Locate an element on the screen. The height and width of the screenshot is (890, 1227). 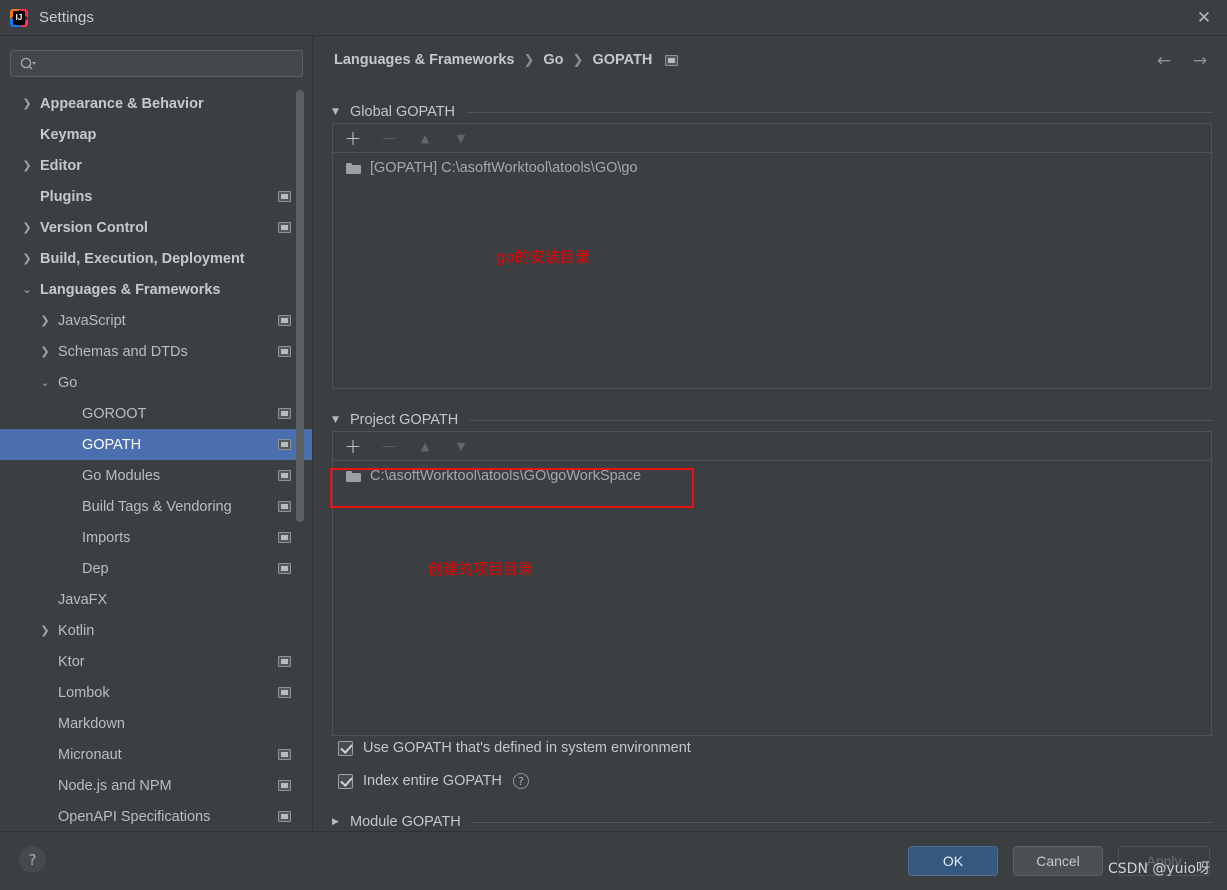
breadcrumb-item: Languages & Frameworks is located at coordinates (424, 60).